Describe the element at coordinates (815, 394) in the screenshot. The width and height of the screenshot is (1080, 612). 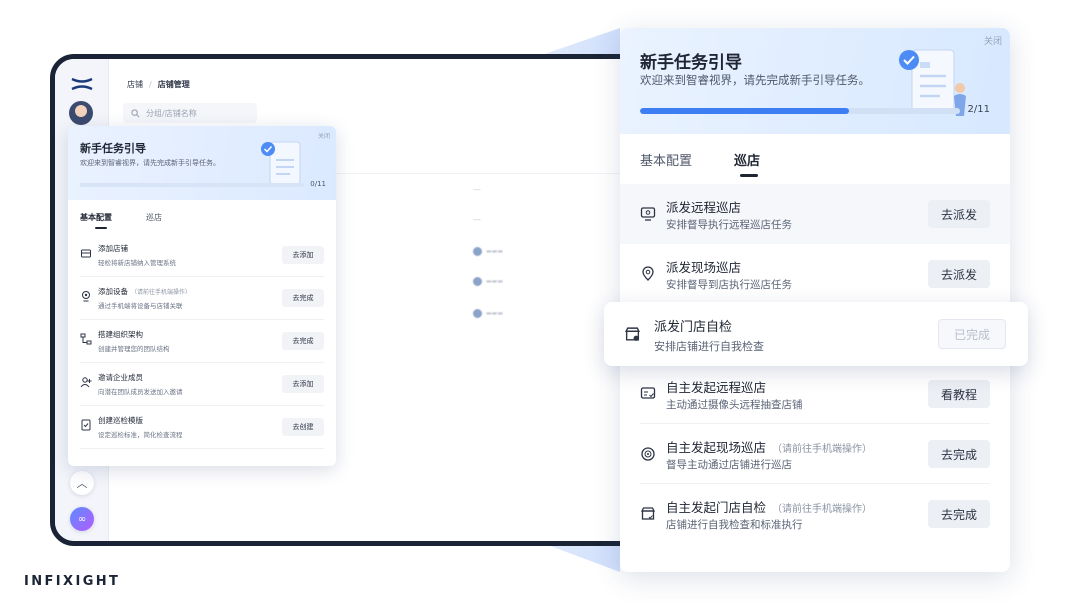
I see `task-row-self-remote: 自主发起远程巡店 主动通过摄像头远程抽查店铺 看教程` at that location.